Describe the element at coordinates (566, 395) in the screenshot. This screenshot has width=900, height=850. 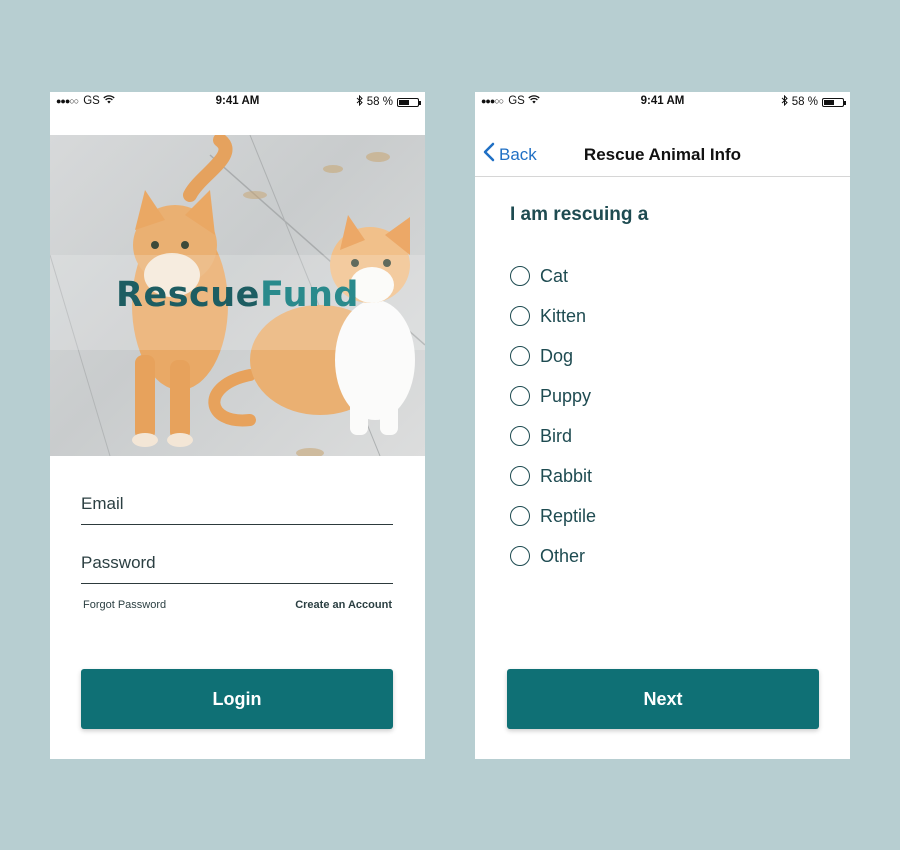
I see `option-label: Puppy` at that location.